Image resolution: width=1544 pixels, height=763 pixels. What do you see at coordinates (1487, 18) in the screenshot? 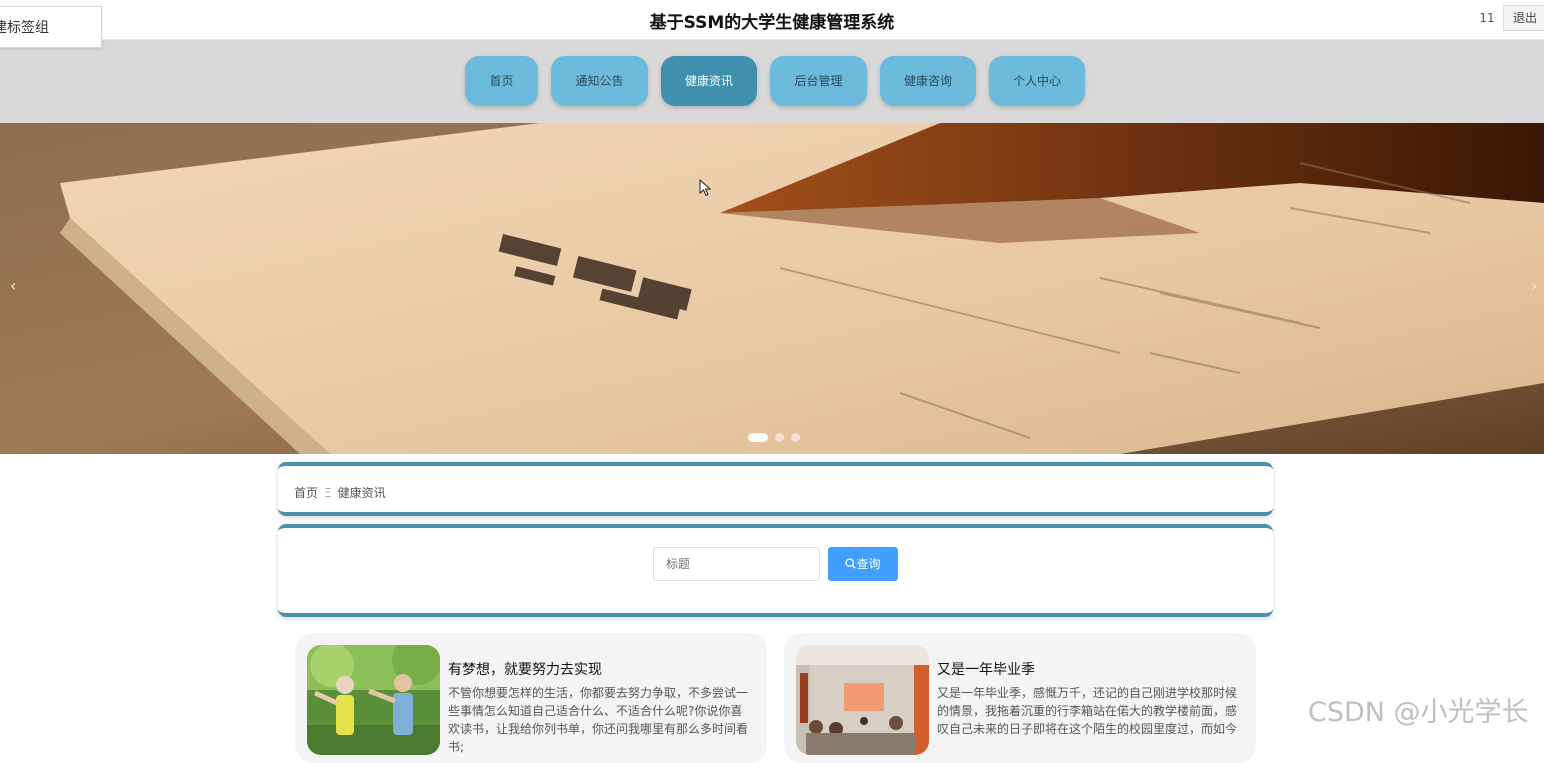
I see `user-count: 11` at bounding box center [1487, 18].